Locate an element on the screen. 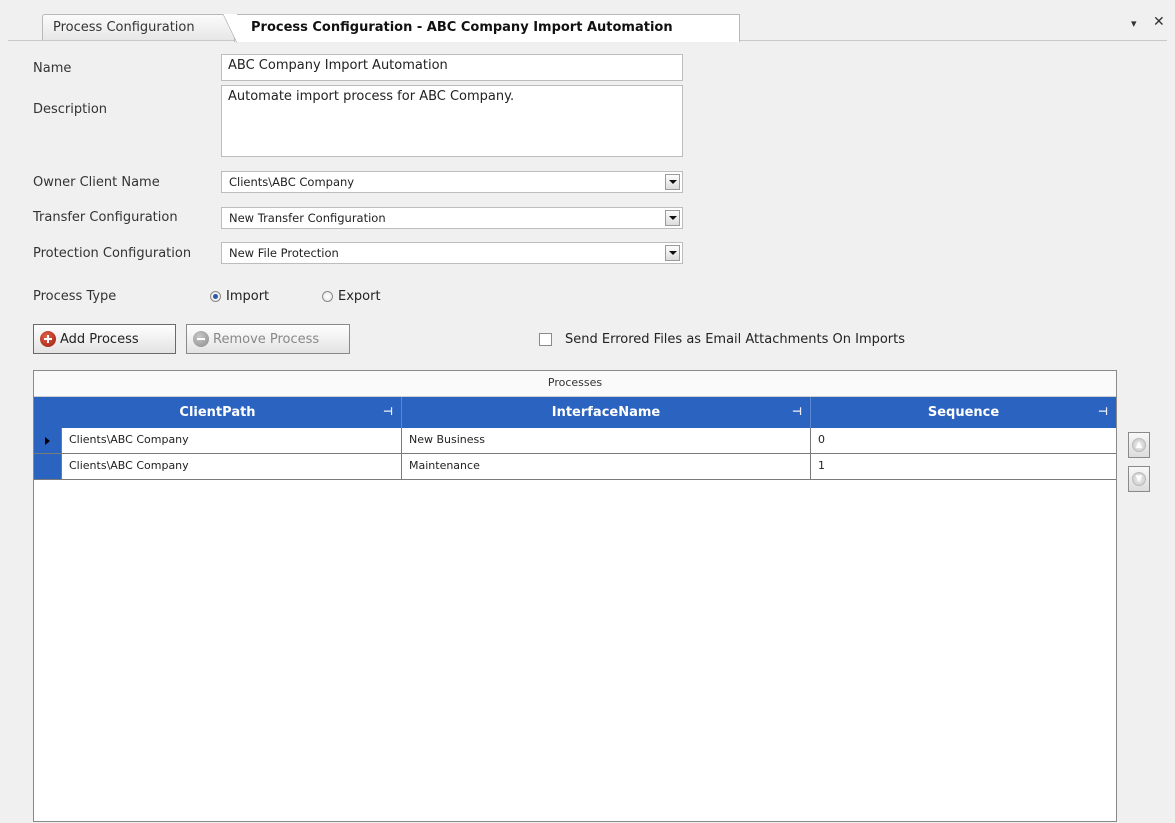 This screenshot has width=1175, height=823. grid-header-row: ClientPath ⊣ InterfaceName ⊣ Sequence ⊣ is located at coordinates (575, 412).